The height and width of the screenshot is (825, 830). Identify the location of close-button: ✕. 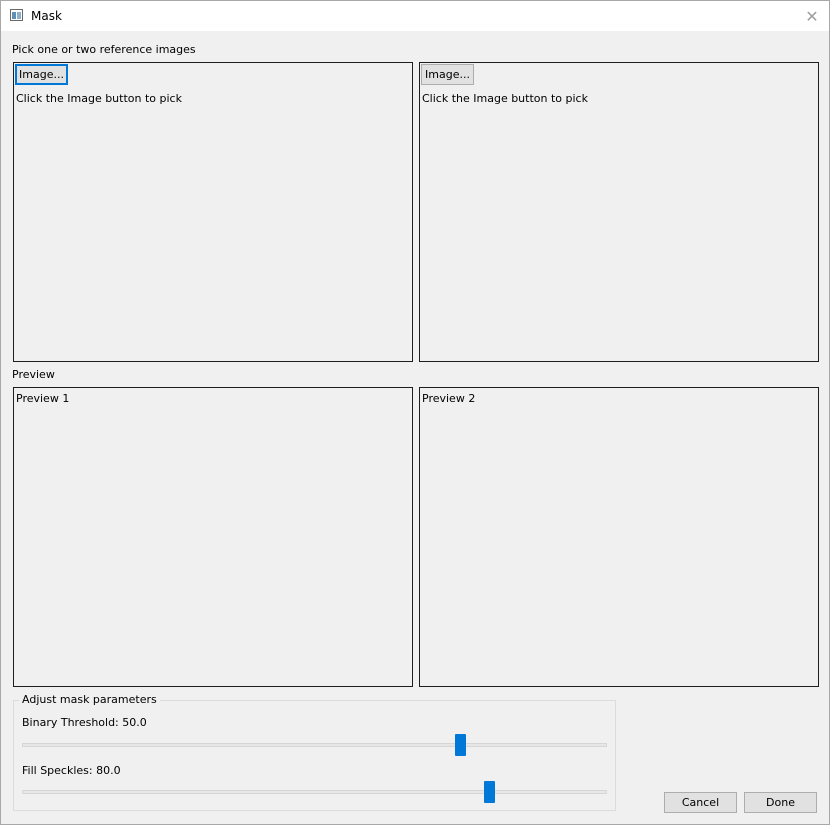
(812, 16).